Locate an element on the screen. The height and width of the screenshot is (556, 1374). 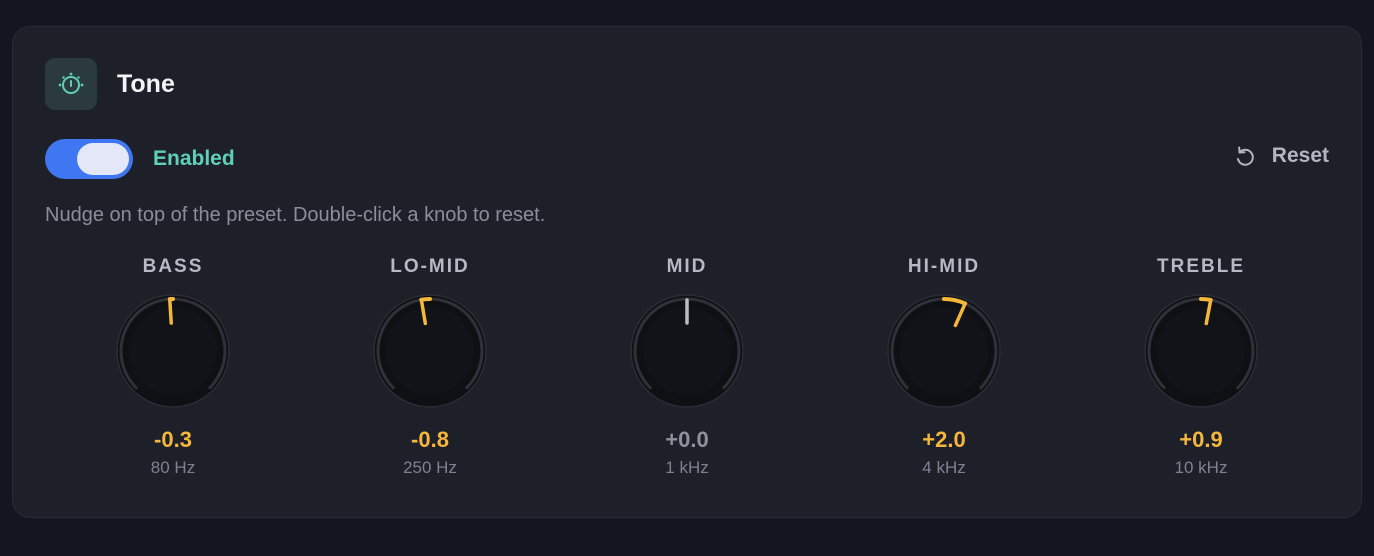
band-lo-mid: LO-MID -0.8 250 Hz is located at coordinates (430, 366).